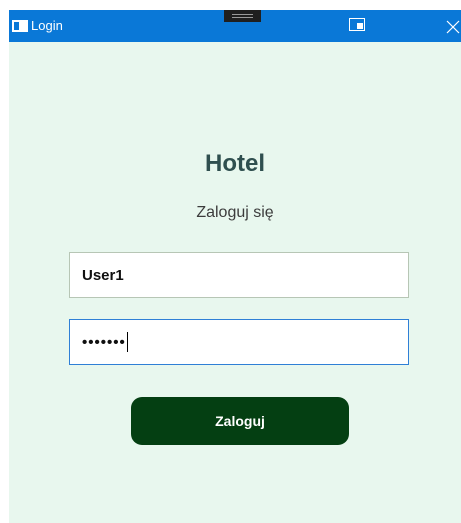 The image size is (461, 523). Describe the element at coordinates (239, 275) in the screenshot. I see `username-field: User1` at that location.